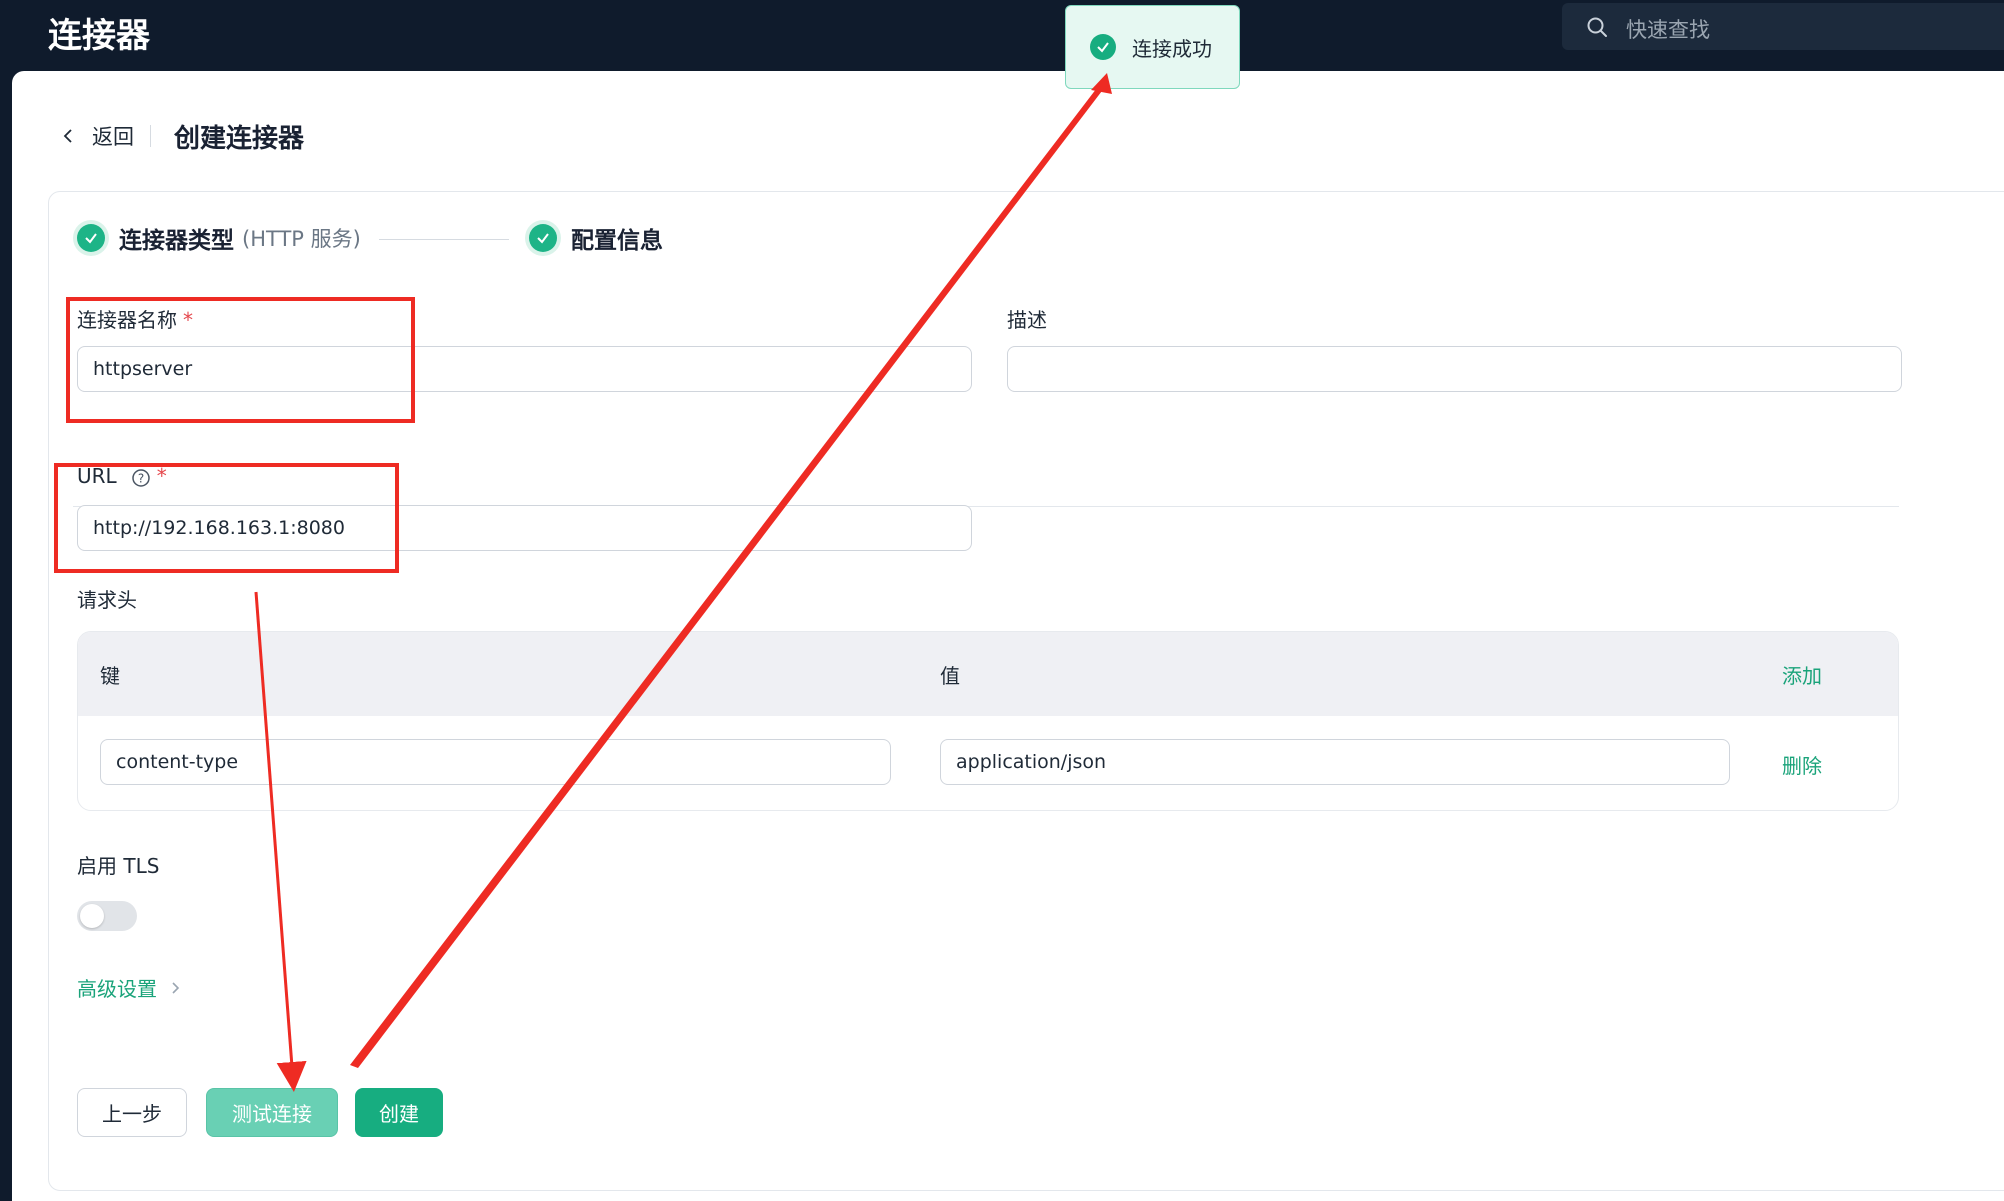 The height and width of the screenshot is (1201, 2004). What do you see at coordinates (444, 239) in the screenshot?
I see `step-connector-line` at bounding box center [444, 239].